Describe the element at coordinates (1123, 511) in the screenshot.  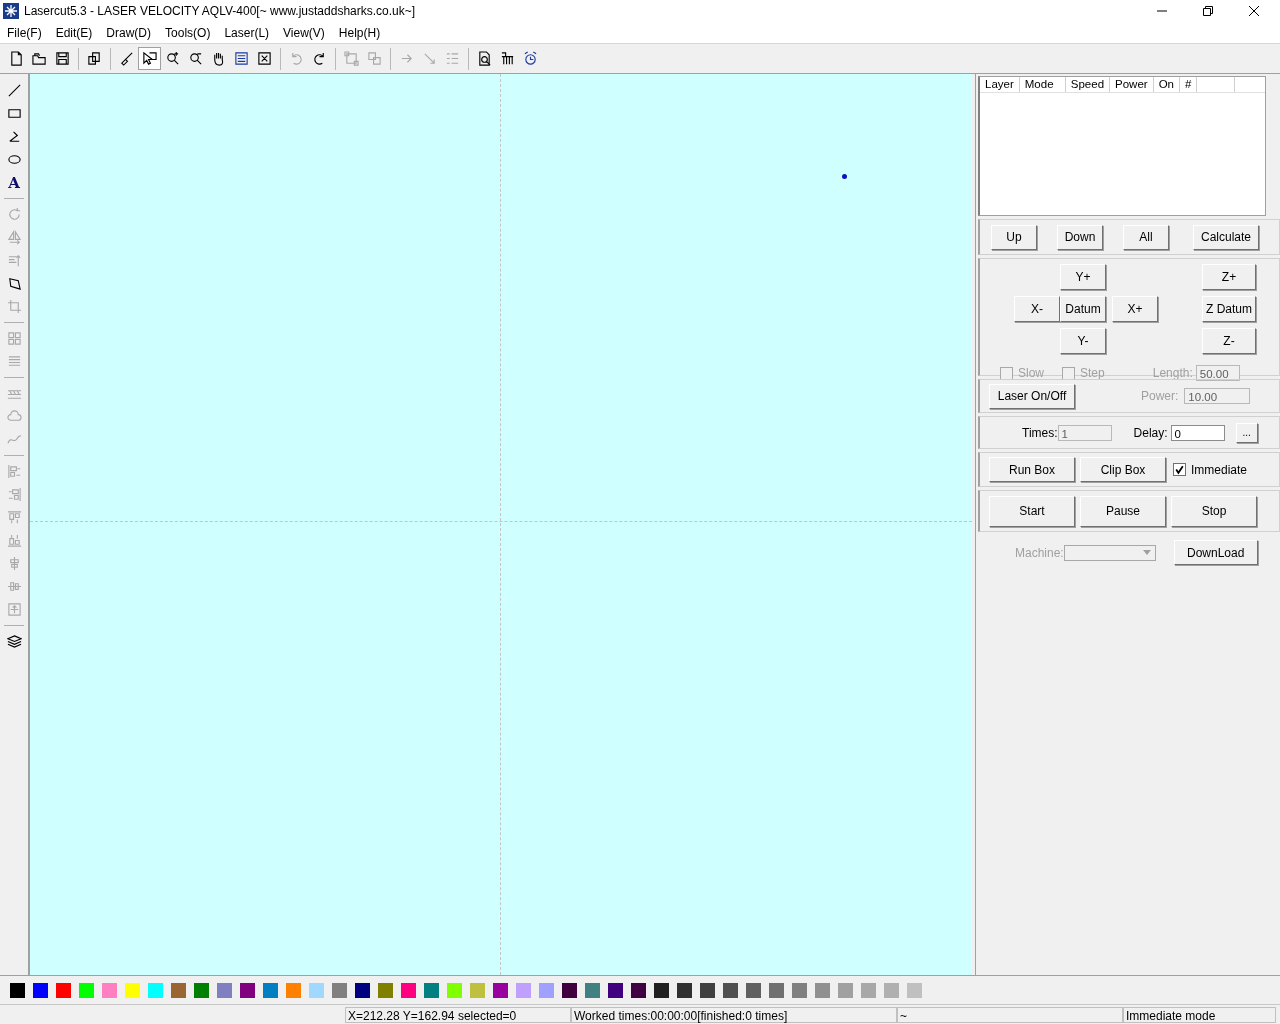
I see `run-button: Pause` at that location.